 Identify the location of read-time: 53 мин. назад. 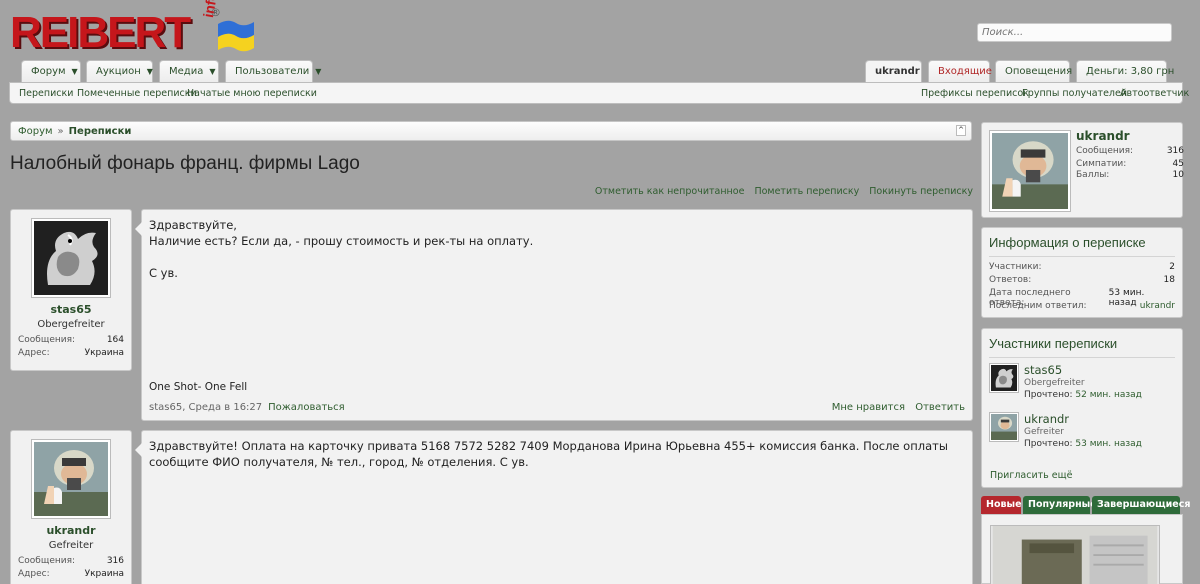
(1108, 444).